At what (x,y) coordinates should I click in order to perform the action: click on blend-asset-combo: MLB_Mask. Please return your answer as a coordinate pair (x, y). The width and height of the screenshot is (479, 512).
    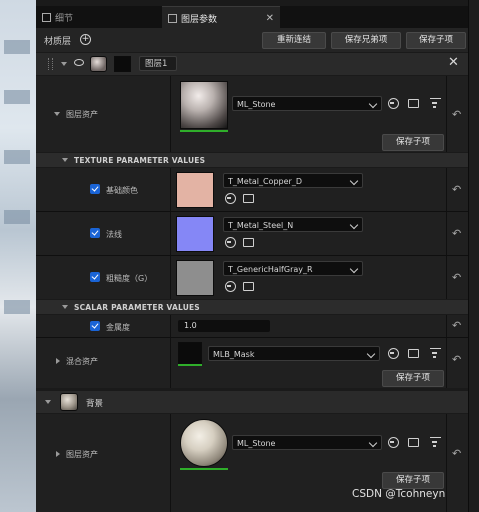
    Looking at the image, I should click on (294, 353).